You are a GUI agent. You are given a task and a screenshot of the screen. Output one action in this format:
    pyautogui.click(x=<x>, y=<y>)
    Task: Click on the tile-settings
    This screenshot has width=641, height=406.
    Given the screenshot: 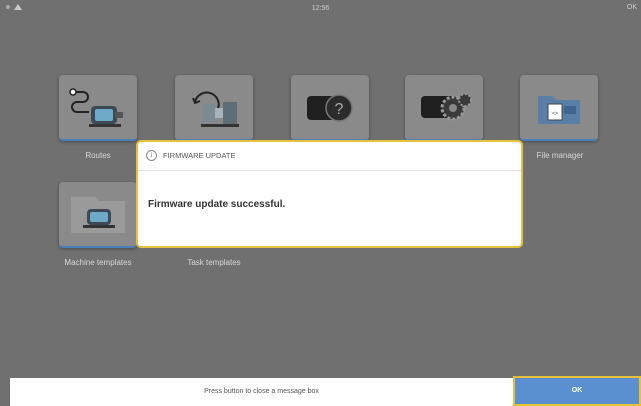 What is the action you would take?
    pyautogui.click(x=444, y=108)
    